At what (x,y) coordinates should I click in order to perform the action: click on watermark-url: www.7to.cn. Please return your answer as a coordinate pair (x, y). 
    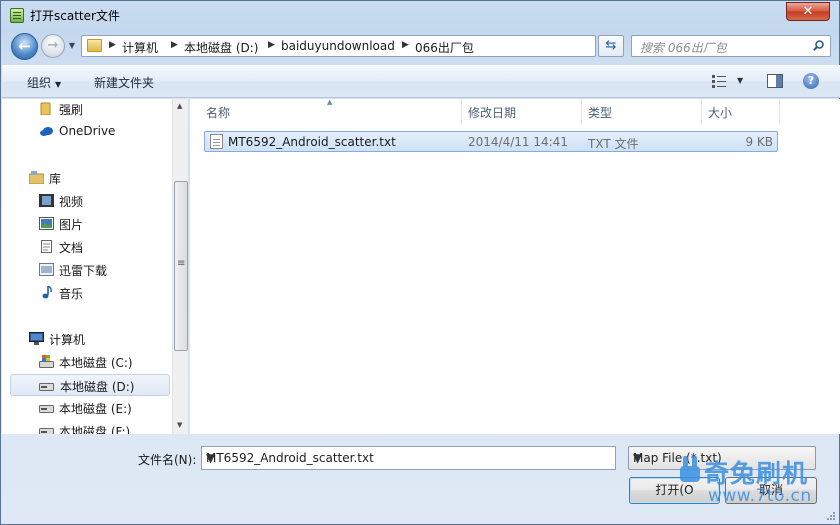
    Looking at the image, I should click on (760, 496).